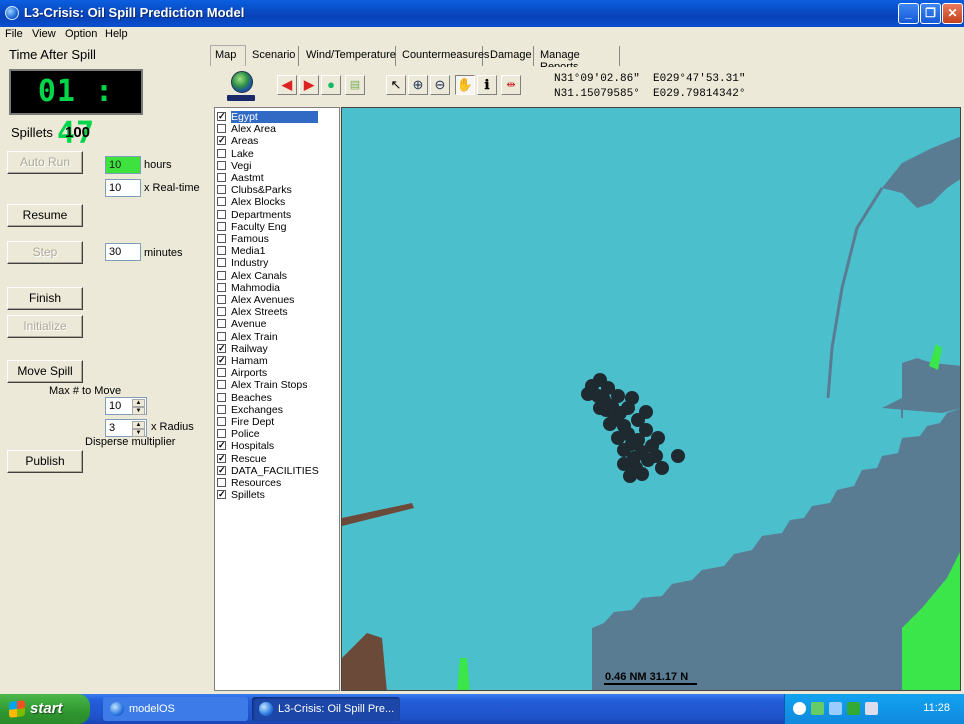 This screenshot has width=964, height=724. Describe the element at coordinates (277, 410) in the screenshot. I see `layer-item: Exchanges` at that location.